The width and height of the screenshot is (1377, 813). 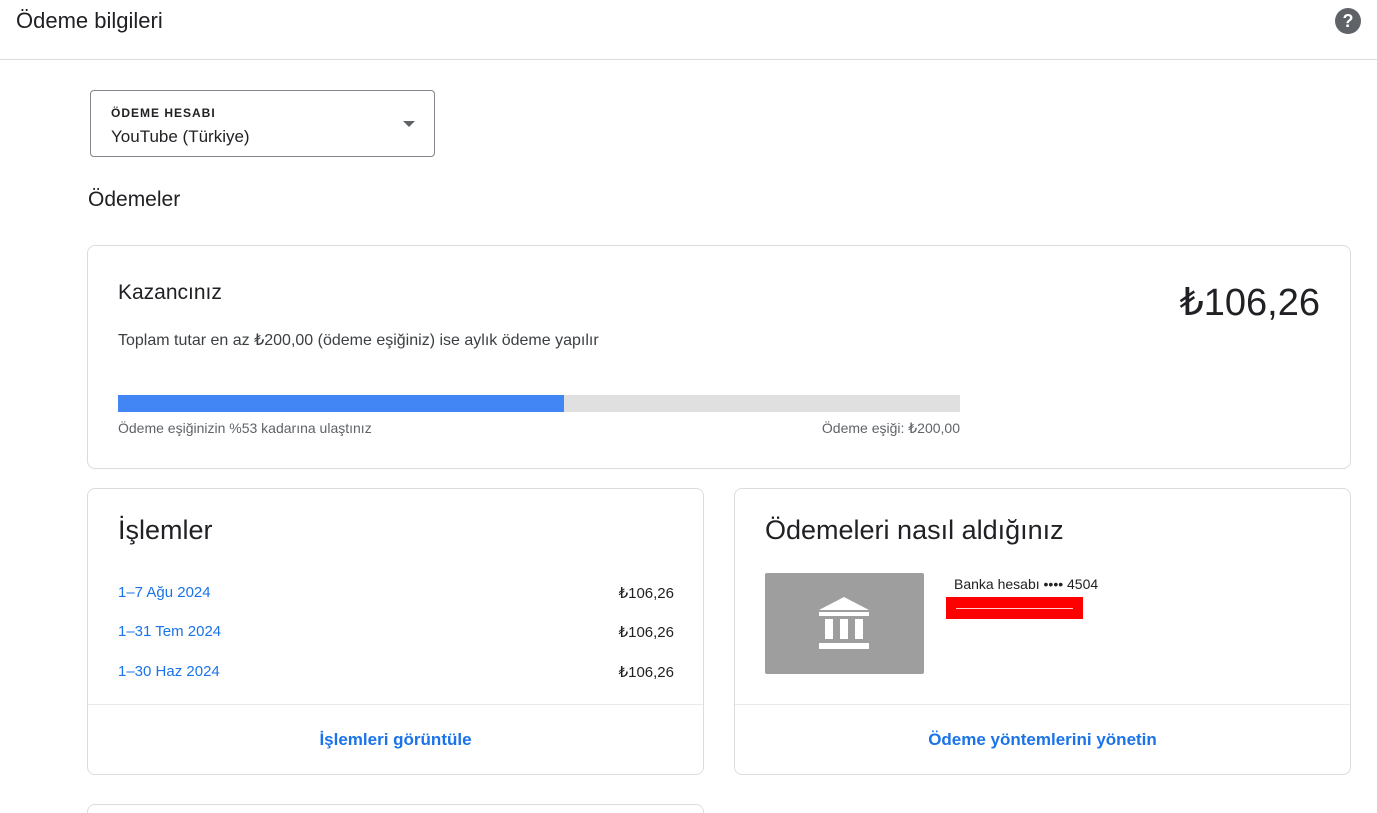 What do you see at coordinates (1042, 739) in the screenshot?
I see `manage-payment-methods-link: Ödeme yöntemlerini yönetin` at bounding box center [1042, 739].